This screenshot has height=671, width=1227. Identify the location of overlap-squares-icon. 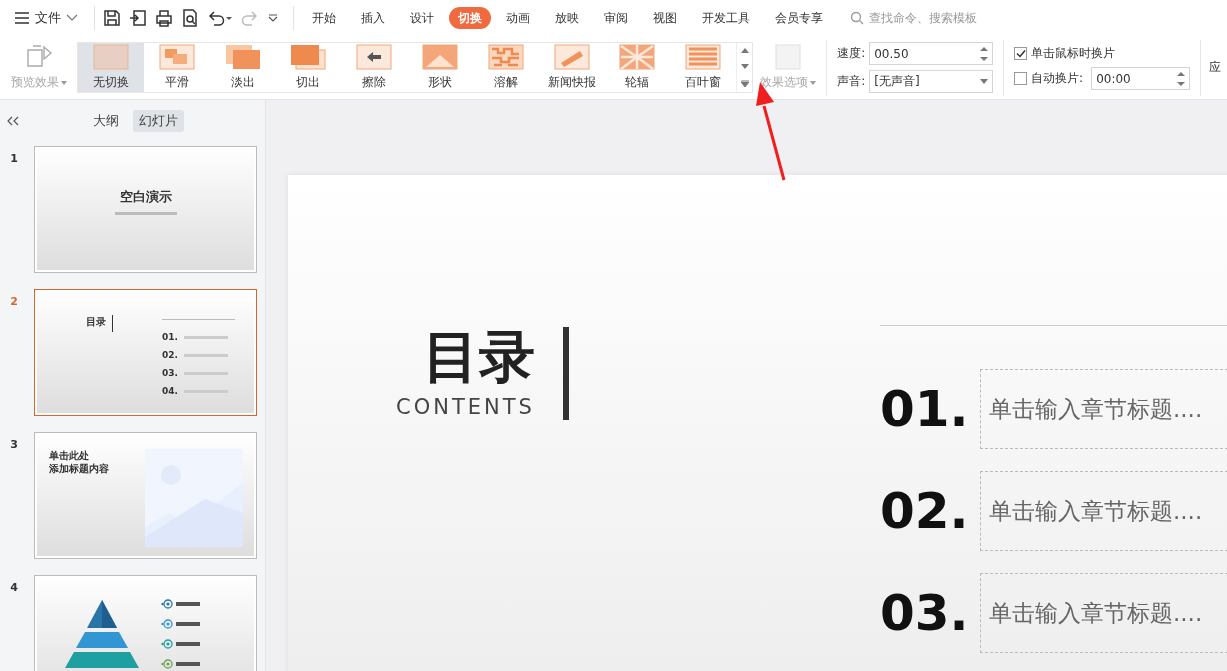
(176, 57).